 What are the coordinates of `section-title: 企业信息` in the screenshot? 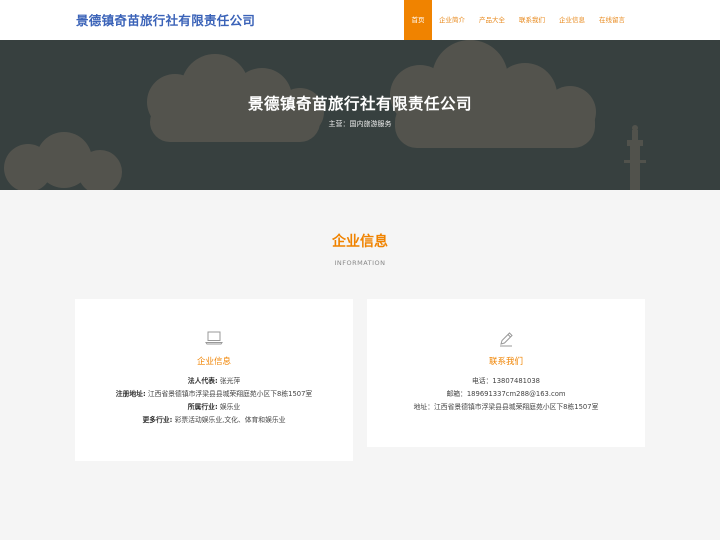 It's located at (360, 242).